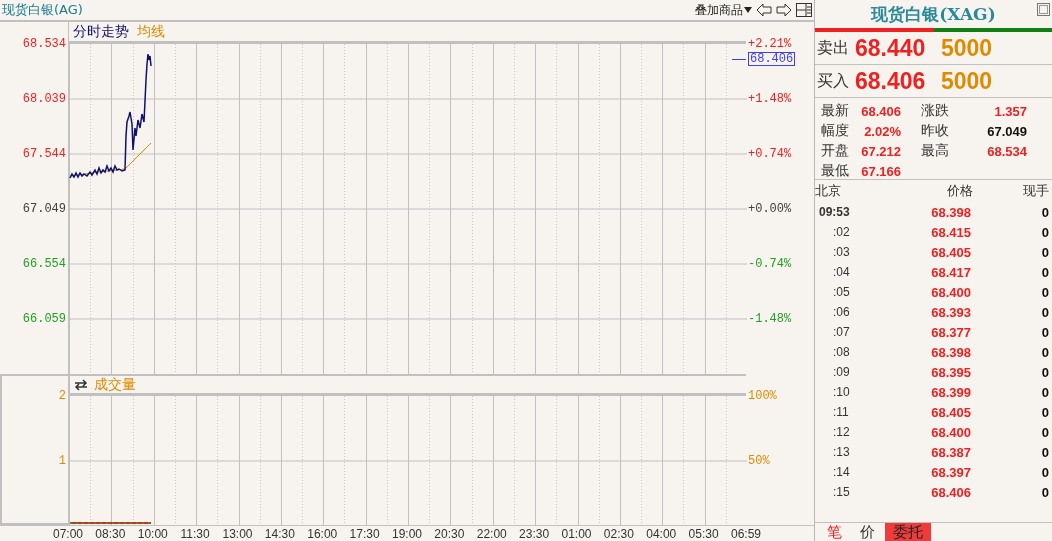 This screenshot has height=541, width=1052. I want to click on percent-label: +1.48%, so click(770, 99).